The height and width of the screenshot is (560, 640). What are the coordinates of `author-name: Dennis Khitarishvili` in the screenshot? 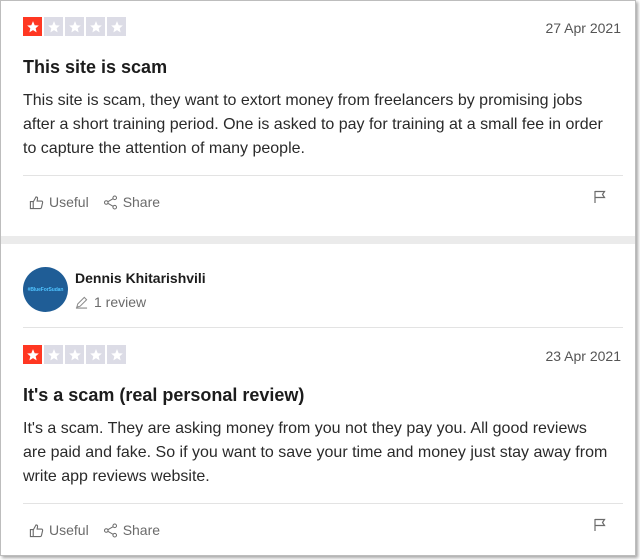 It's located at (140, 278).